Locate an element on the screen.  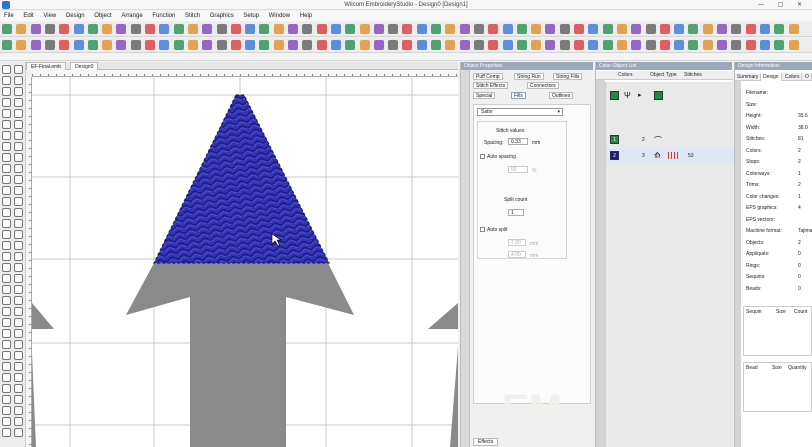
tab-colors: Colors is located at coordinates (793, 77).